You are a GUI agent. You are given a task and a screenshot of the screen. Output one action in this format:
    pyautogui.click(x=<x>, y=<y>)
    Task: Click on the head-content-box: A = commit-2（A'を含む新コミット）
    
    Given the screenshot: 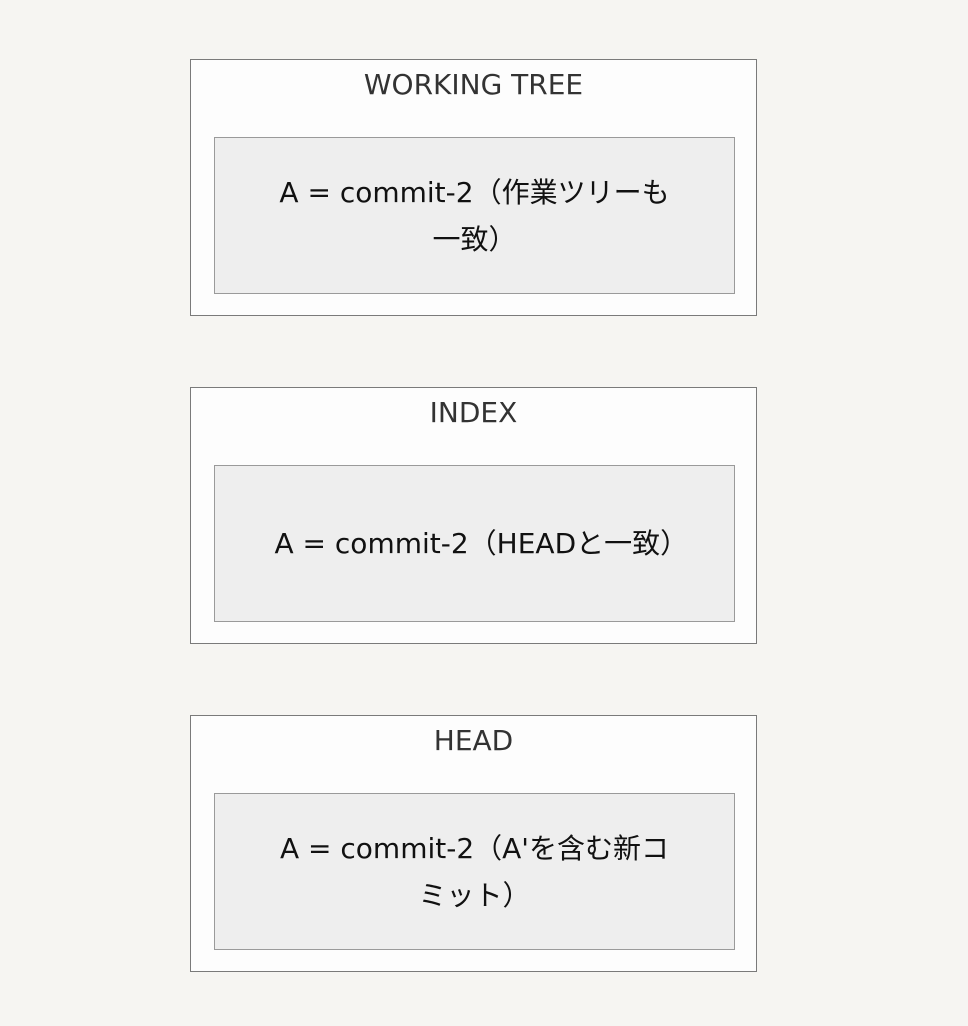 What is the action you would take?
    pyautogui.click(x=474, y=871)
    